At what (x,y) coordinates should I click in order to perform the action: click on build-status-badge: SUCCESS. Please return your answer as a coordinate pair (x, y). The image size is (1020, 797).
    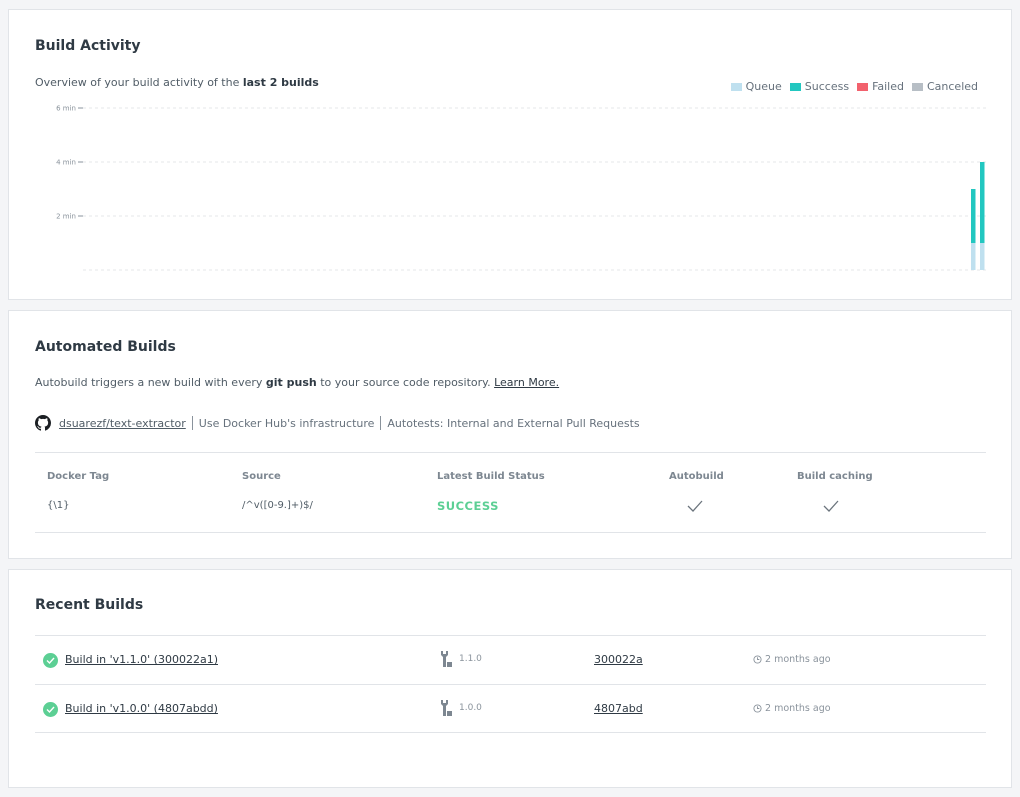
    Looking at the image, I should click on (468, 506).